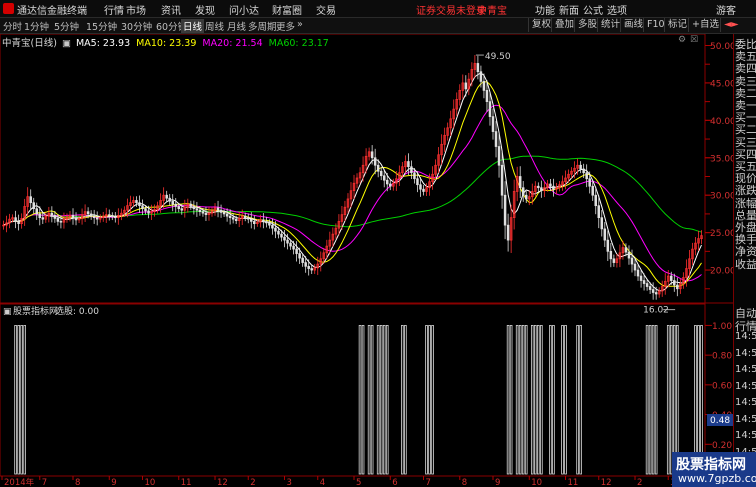  What do you see at coordinates (171, 9) in the screenshot?
I see `menu-item-news: 资讯` at bounding box center [171, 9].